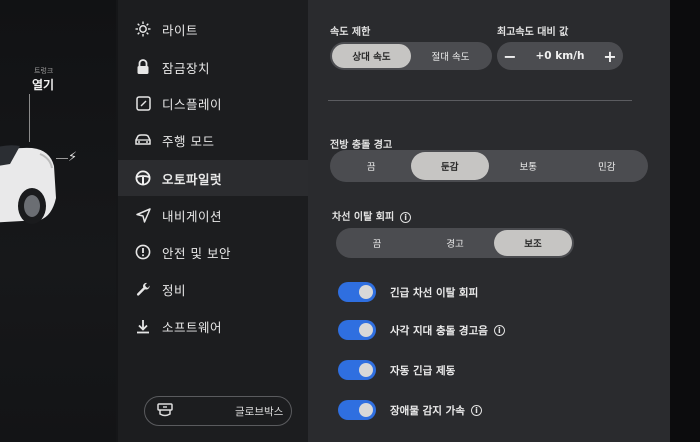  Describe the element at coordinates (165, 412) in the screenshot. I see `glovebox-icon` at that location.